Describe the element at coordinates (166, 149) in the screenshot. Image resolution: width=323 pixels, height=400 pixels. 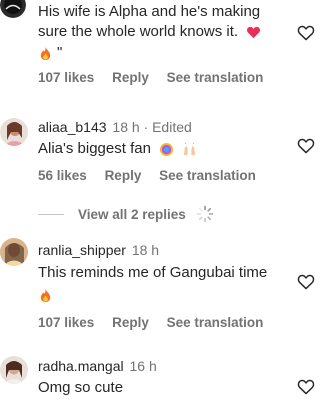
I see `heart-eyes-emoji-icon` at that location.